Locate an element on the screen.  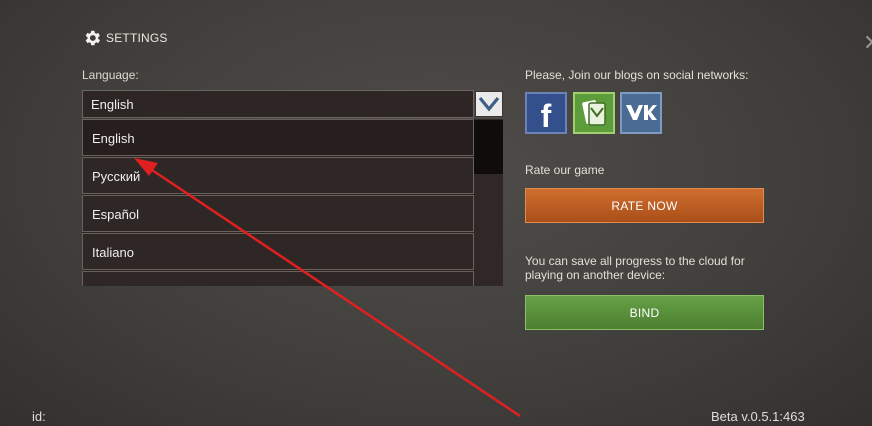
moimir-icon is located at coordinates (594, 113).